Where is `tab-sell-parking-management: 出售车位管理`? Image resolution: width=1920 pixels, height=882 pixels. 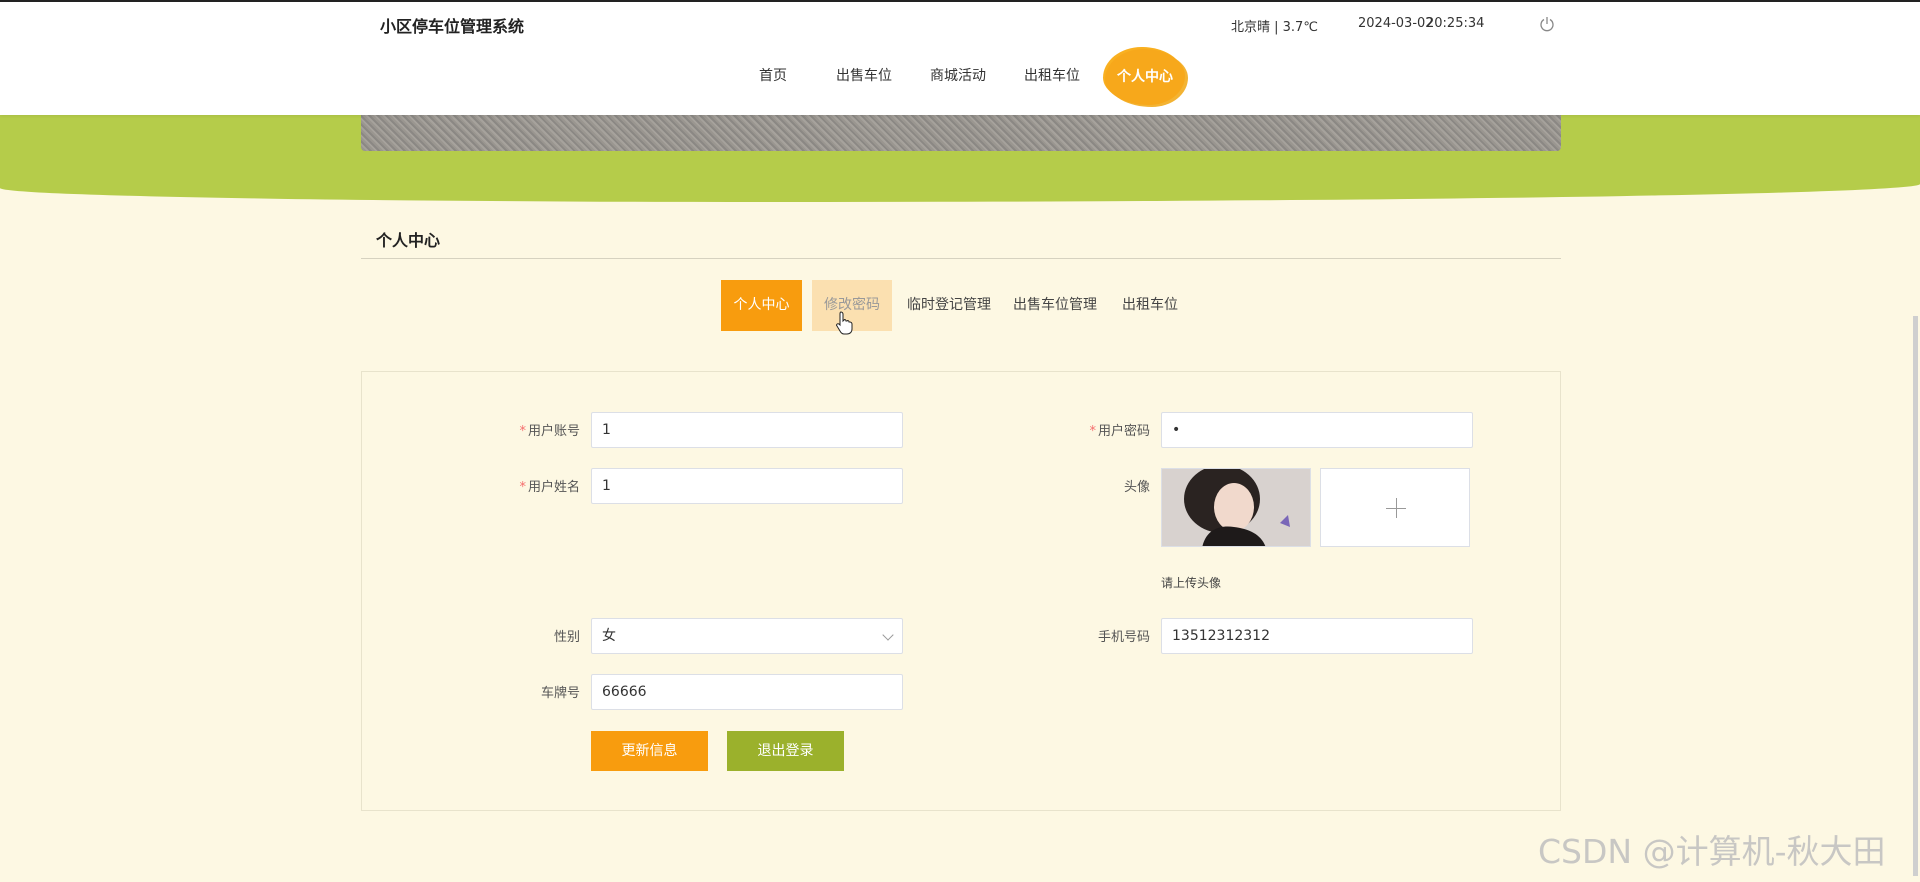
tab-sell-parking-management: 出售车位管理 is located at coordinates (1055, 305).